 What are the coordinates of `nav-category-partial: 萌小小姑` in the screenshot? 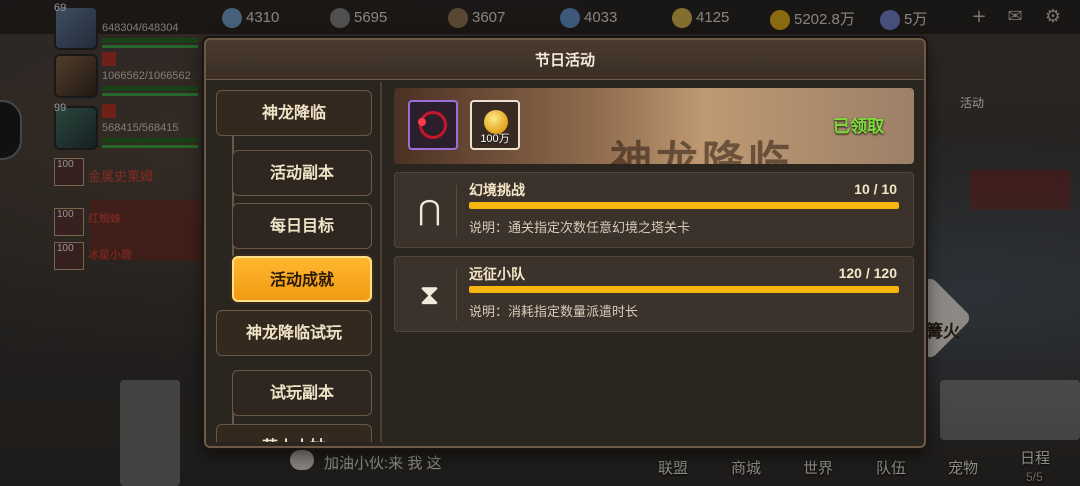 It's located at (294, 433).